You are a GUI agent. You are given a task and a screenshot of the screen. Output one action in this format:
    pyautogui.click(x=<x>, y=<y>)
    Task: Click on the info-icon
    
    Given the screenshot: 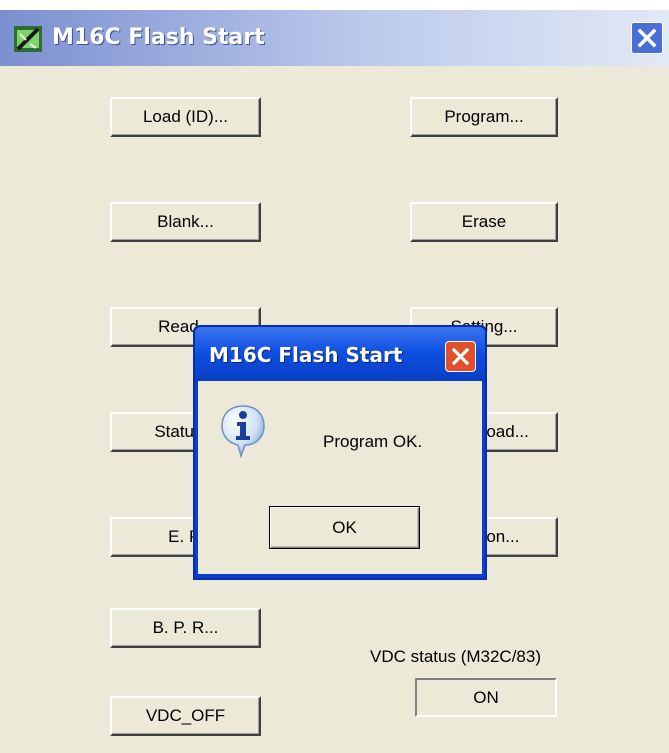 What is the action you would take?
    pyautogui.click(x=243, y=431)
    